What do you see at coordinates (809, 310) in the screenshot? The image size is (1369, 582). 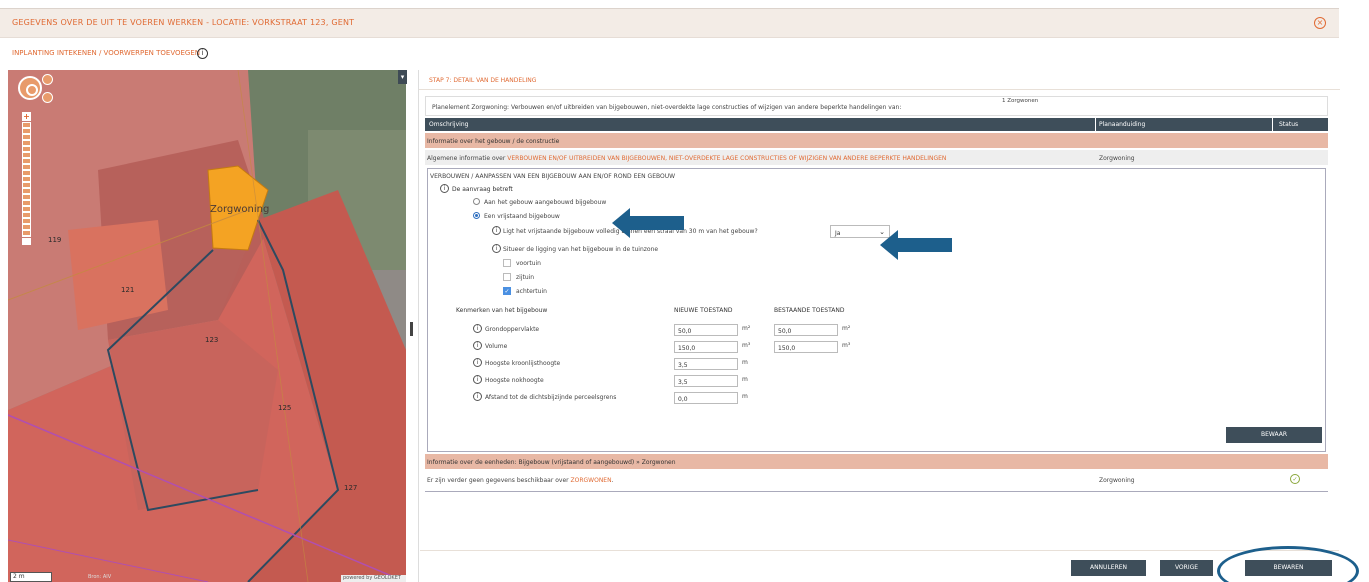 I see `col-existing-state: BESTAANDE TOESTAND` at bounding box center [809, 310].